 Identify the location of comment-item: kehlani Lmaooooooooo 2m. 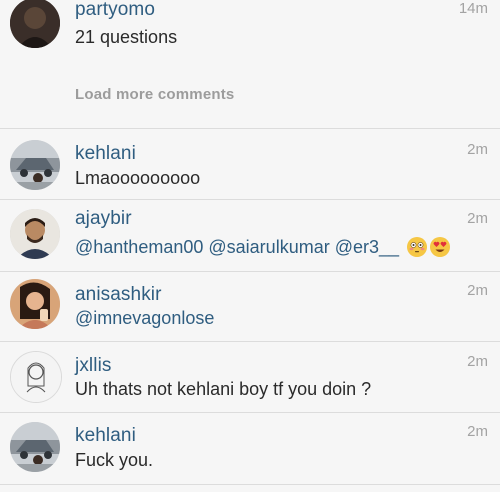
(250, 164).